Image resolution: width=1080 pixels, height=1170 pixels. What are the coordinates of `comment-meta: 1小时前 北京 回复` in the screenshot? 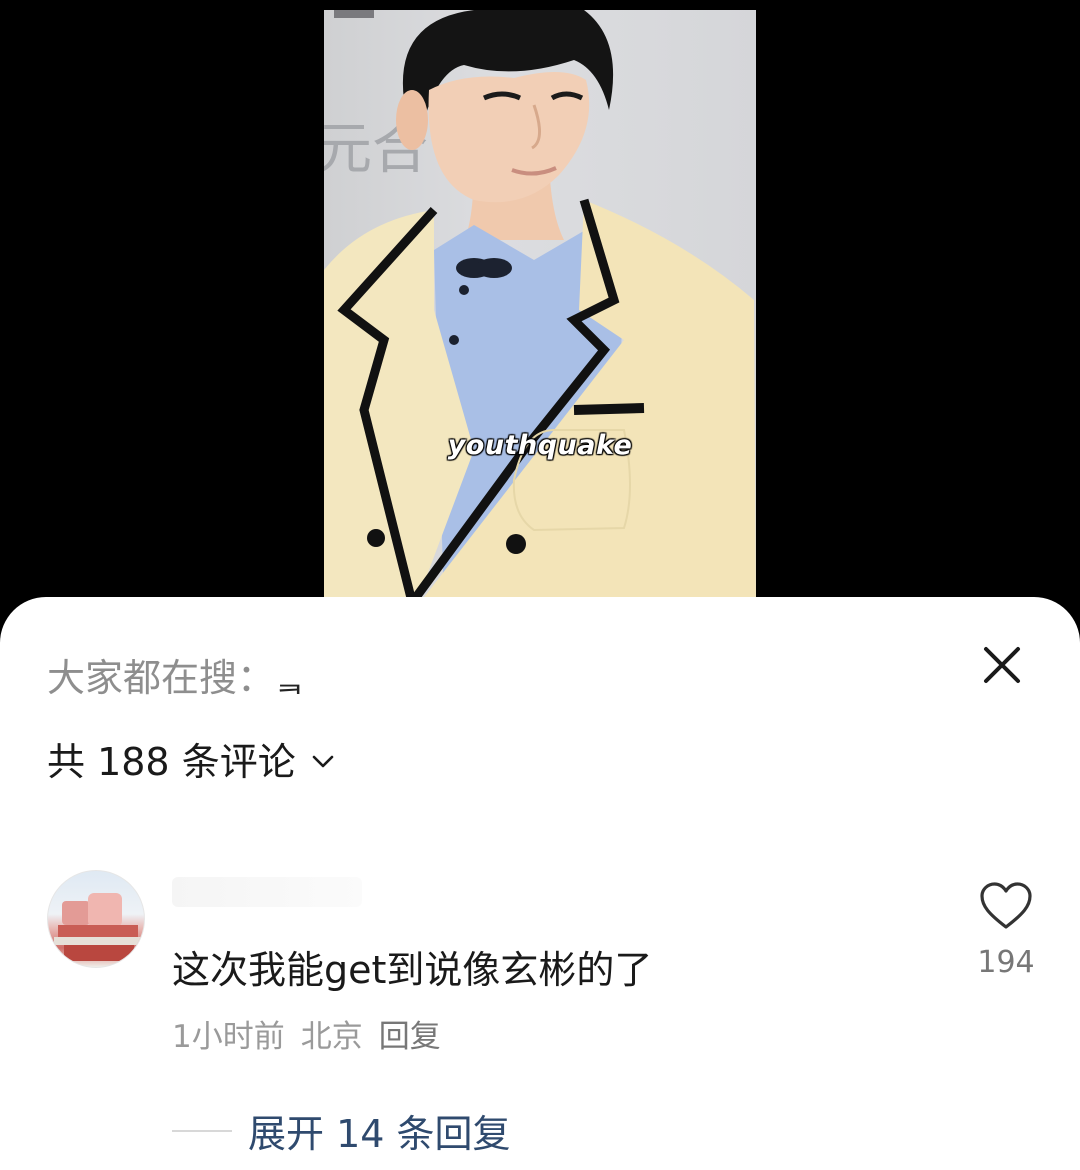 It's located at (314, 1033).